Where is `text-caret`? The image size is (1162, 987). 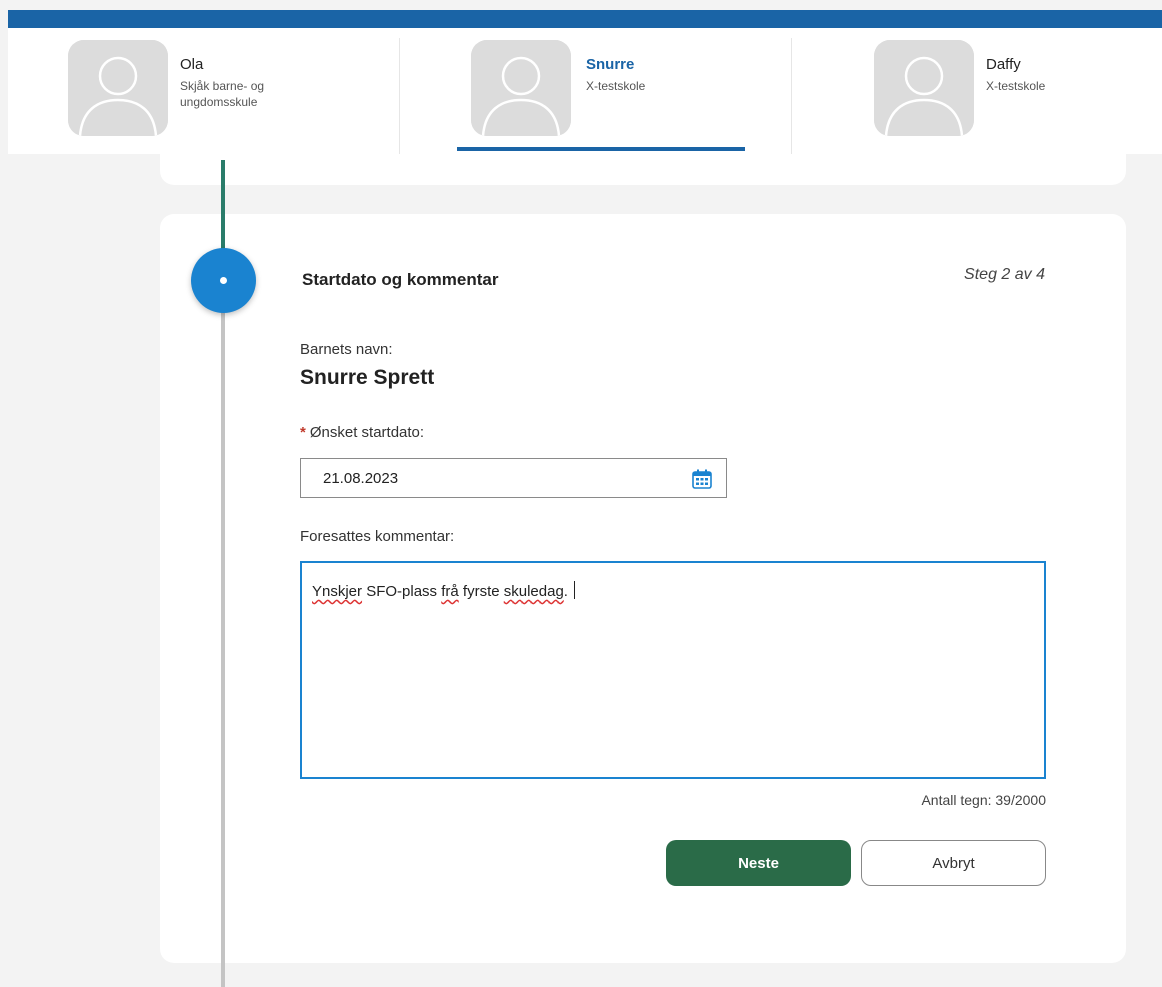
text-caret is located at coordinates (574, 590).